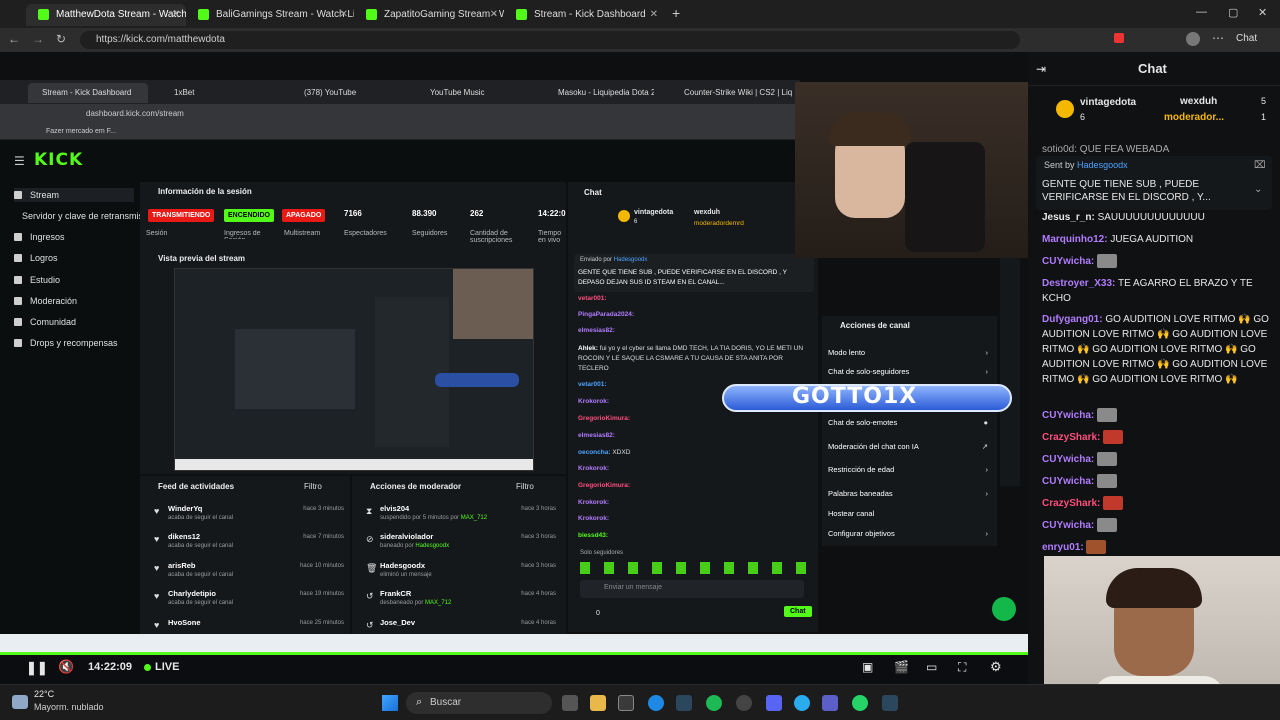 The height and width of the screenshot is (720, 1280). I want to click on live-dot-icon, so click(147, 667).